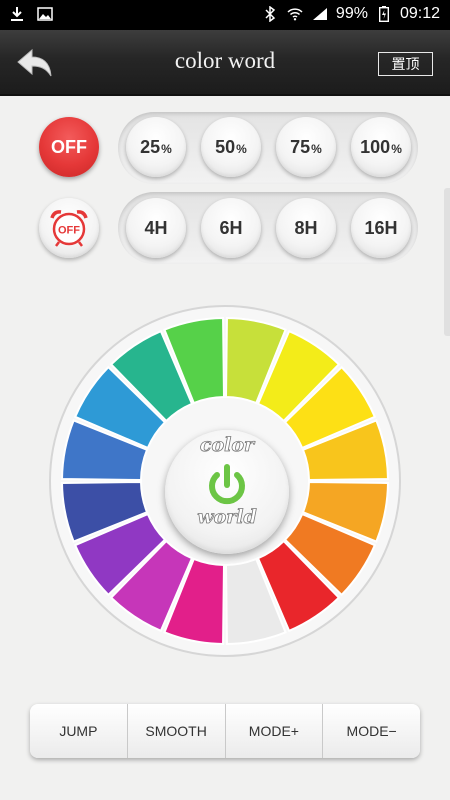  Describe the element at coordinates (419, 13) in the screenshot. I see `clock-time: 09:12` at that location.